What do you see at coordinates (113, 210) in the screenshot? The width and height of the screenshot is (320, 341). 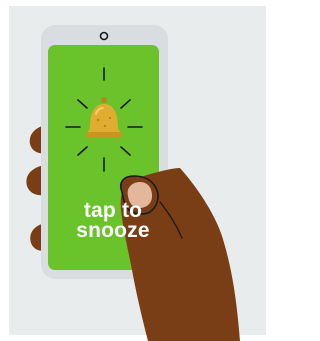 I see `snooze-line-1: tap to` at bounding box center [113, 210].